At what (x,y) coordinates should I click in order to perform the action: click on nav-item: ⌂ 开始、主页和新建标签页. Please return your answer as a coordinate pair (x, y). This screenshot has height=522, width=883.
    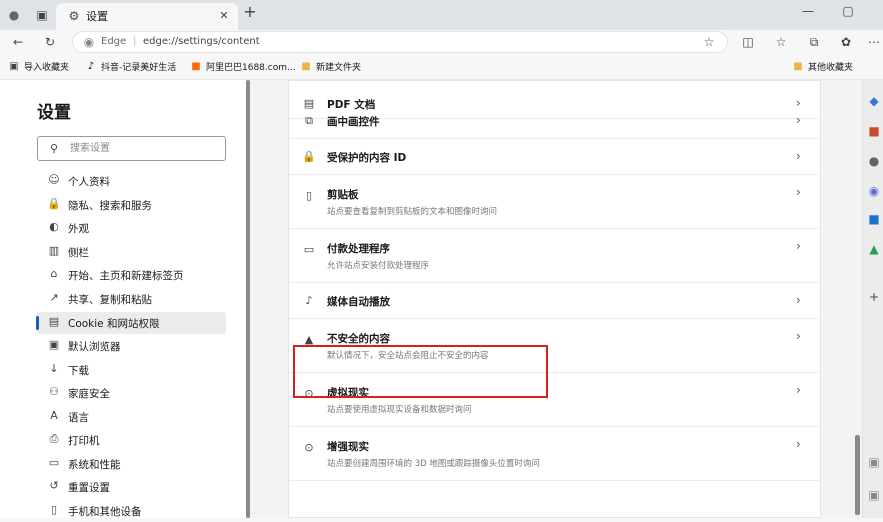
    Looking at the image, I should click on (131, 275).